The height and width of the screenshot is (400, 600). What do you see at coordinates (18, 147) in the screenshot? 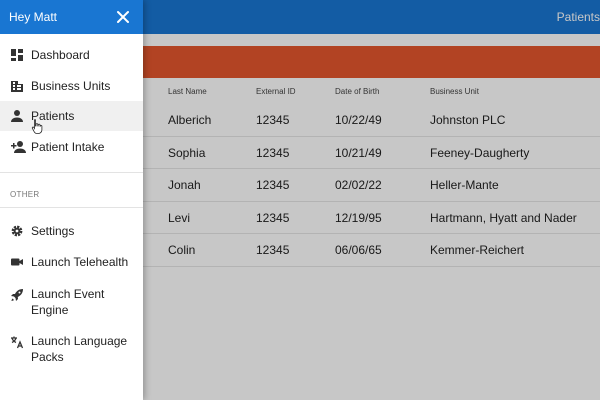
I see `person-add-icon` at bounding box center [18, 147].